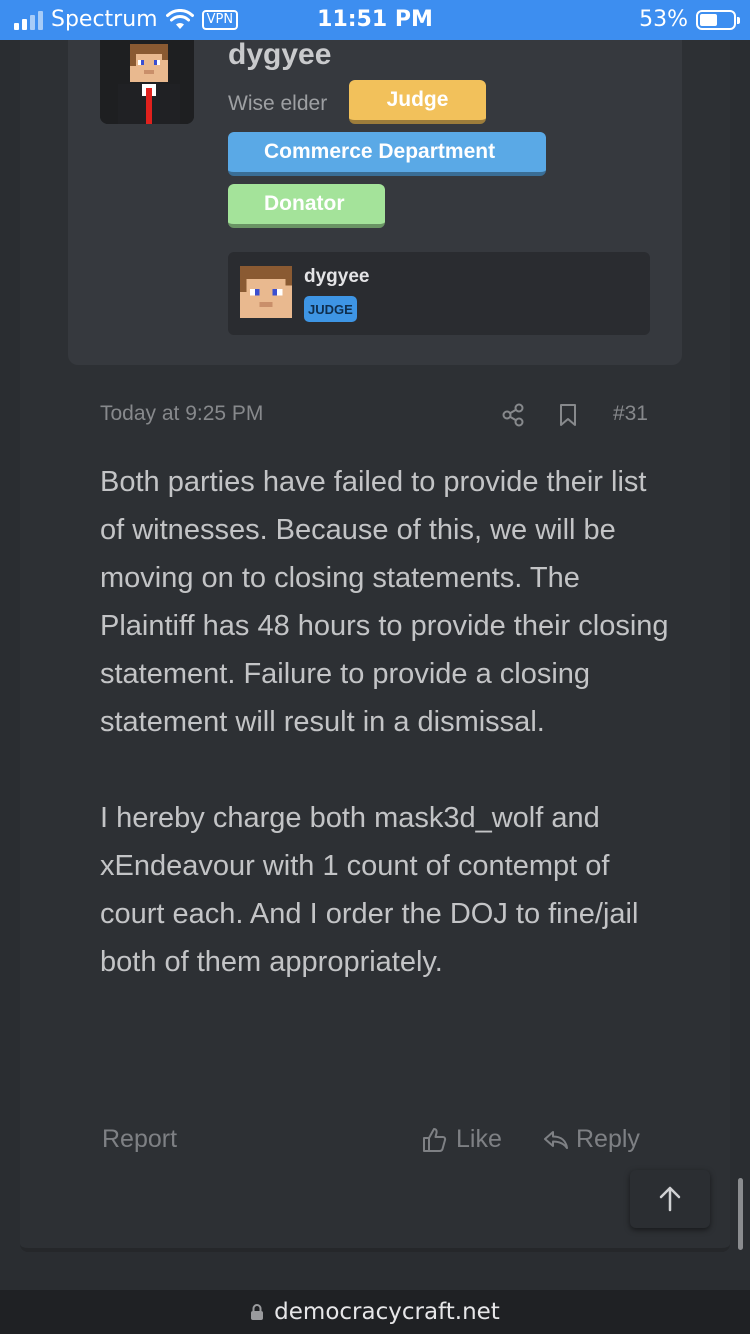 The height and width of the screenshot is (1334, 750). What do you see at coordinates (513, 415) in the screenshot?
I see `share-icon` at bounding box center [513, 415].